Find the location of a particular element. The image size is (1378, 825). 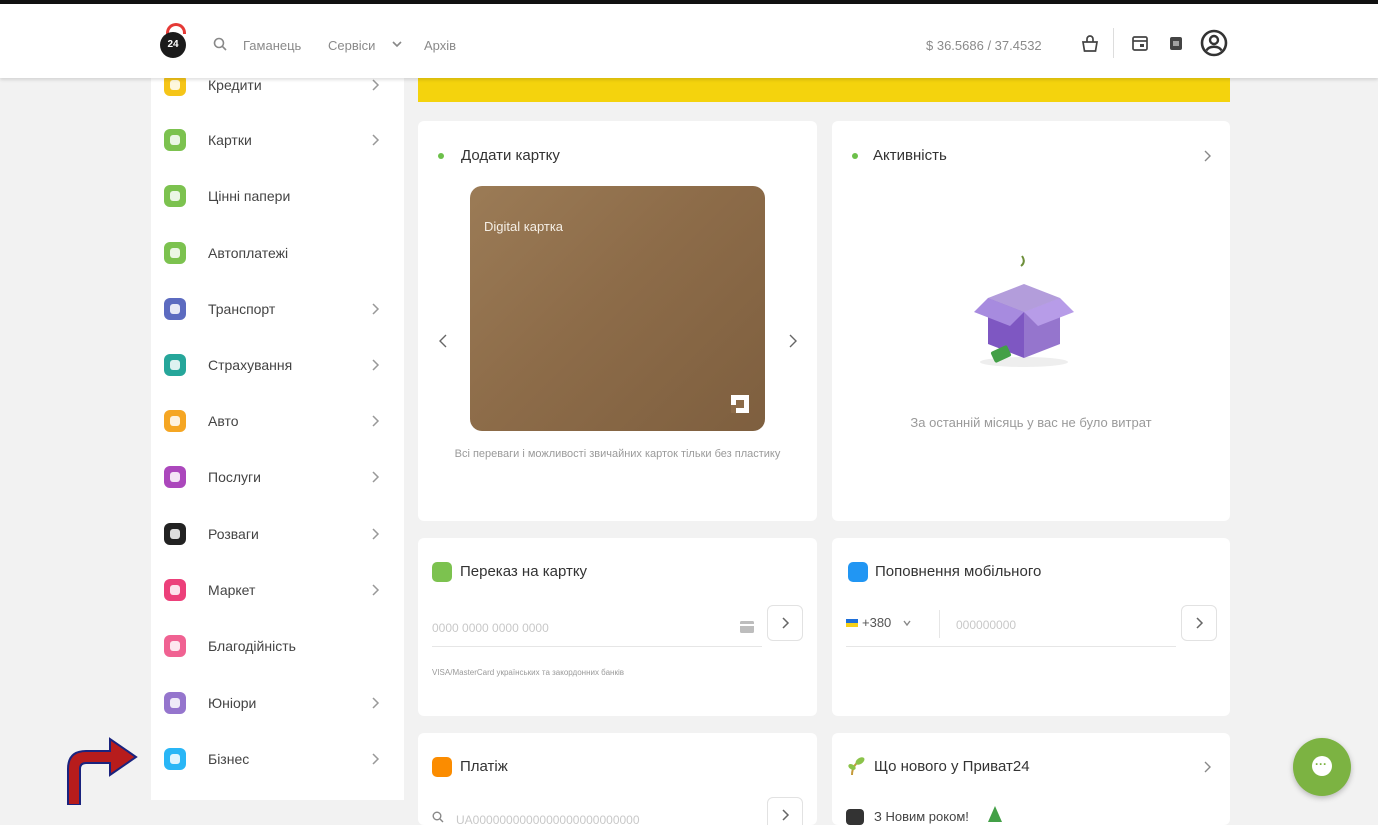

payment-title: Платіж is located at coordinates (484, 766).